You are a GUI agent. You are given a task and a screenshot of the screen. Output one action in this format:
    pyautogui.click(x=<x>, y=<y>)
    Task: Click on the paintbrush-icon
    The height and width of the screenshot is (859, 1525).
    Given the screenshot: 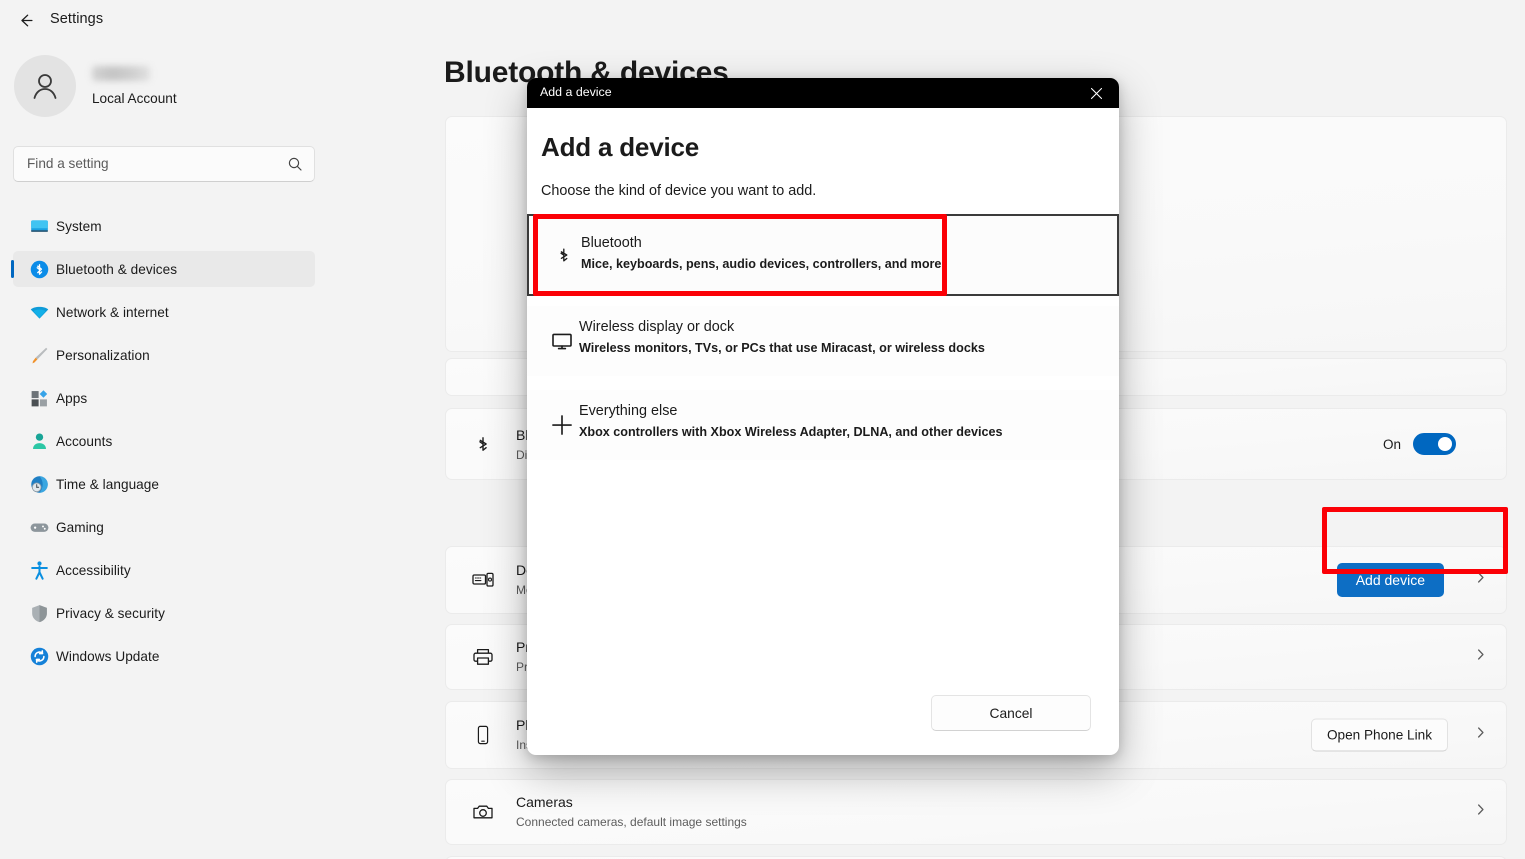 What is the action you would take?
    pyautogui.click(x=39, y=355)
    